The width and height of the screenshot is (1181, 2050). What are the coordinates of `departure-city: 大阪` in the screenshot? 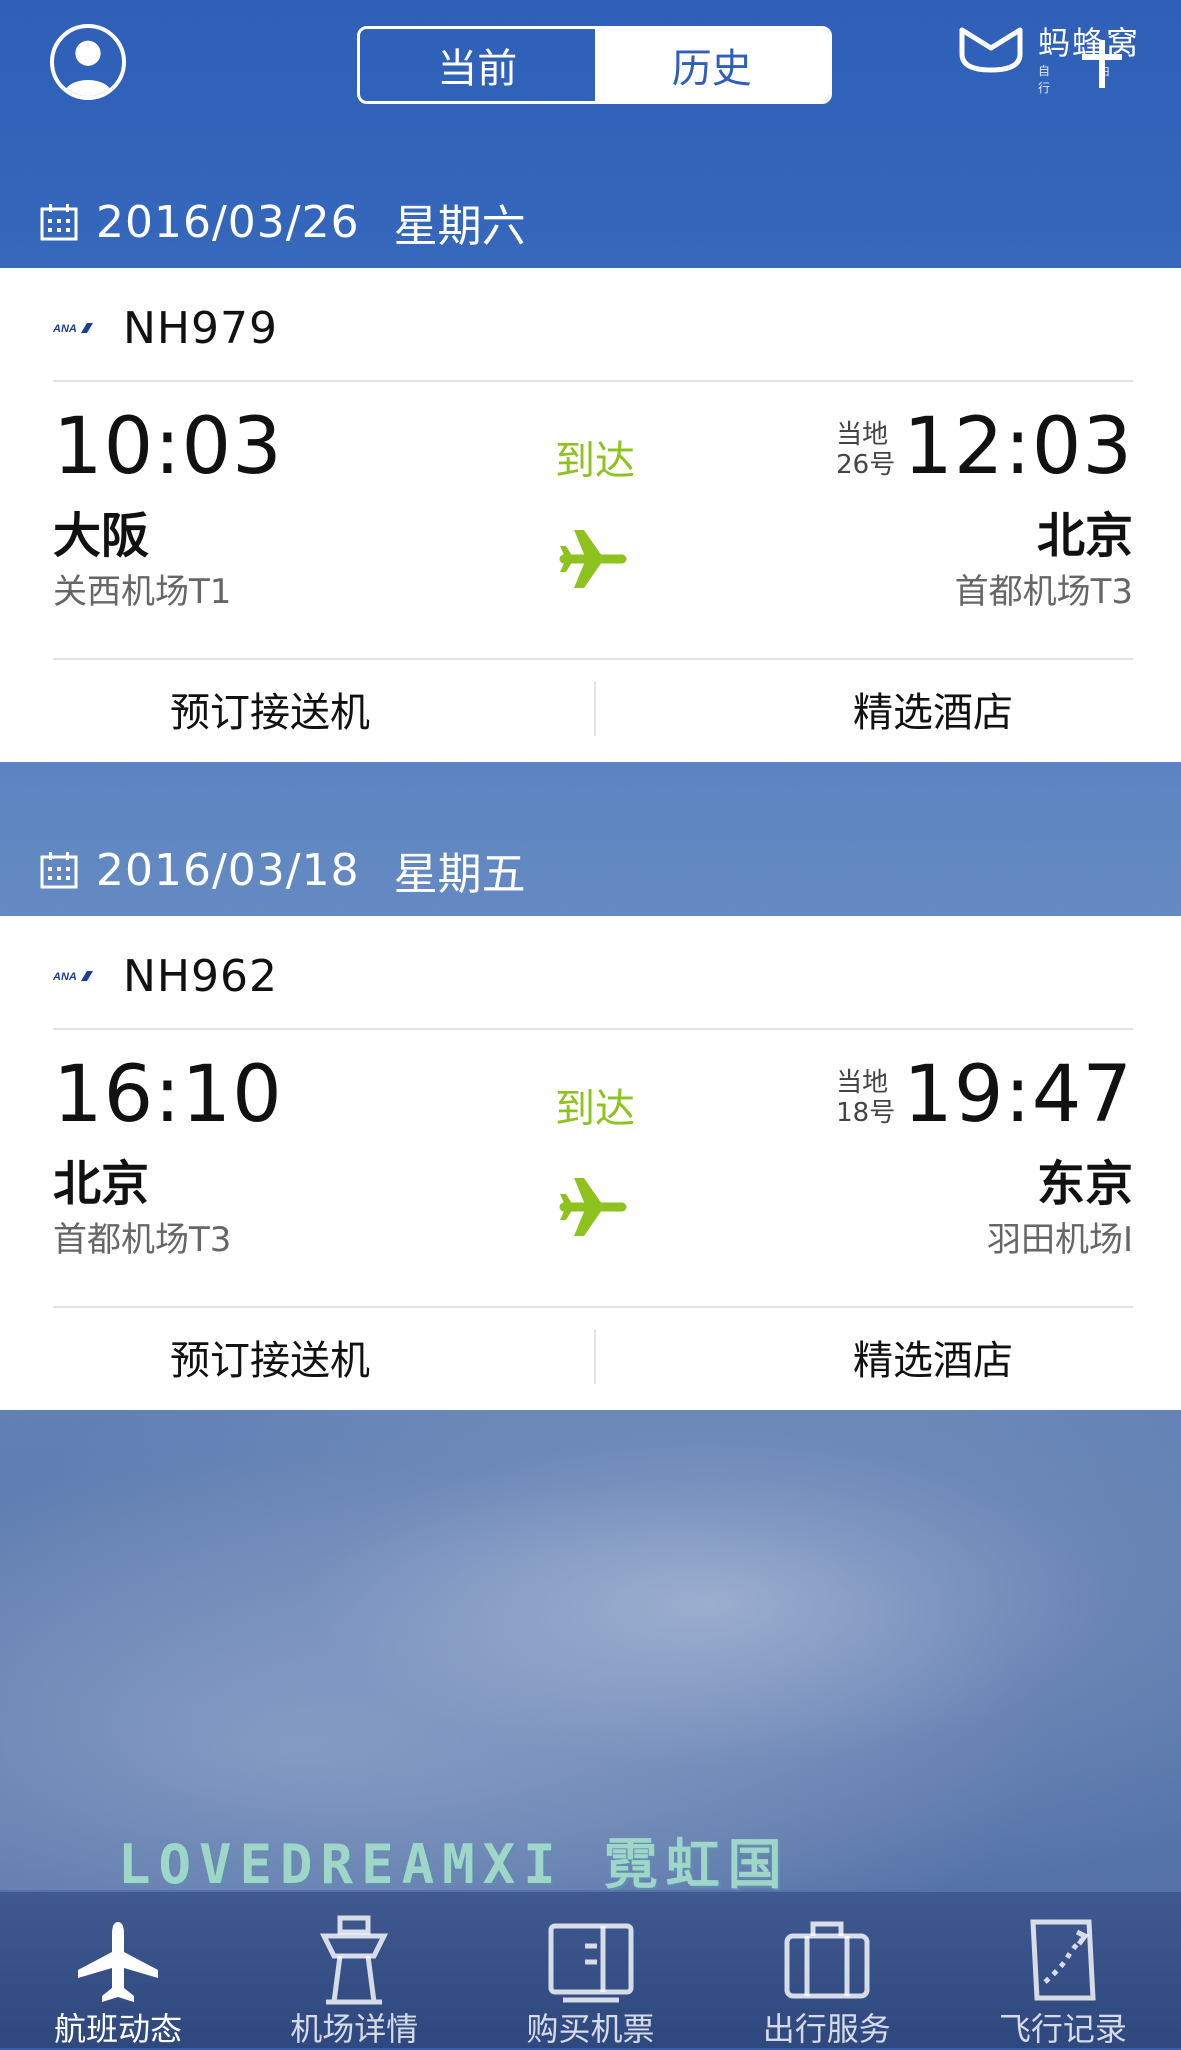 It's located at (101, 536).